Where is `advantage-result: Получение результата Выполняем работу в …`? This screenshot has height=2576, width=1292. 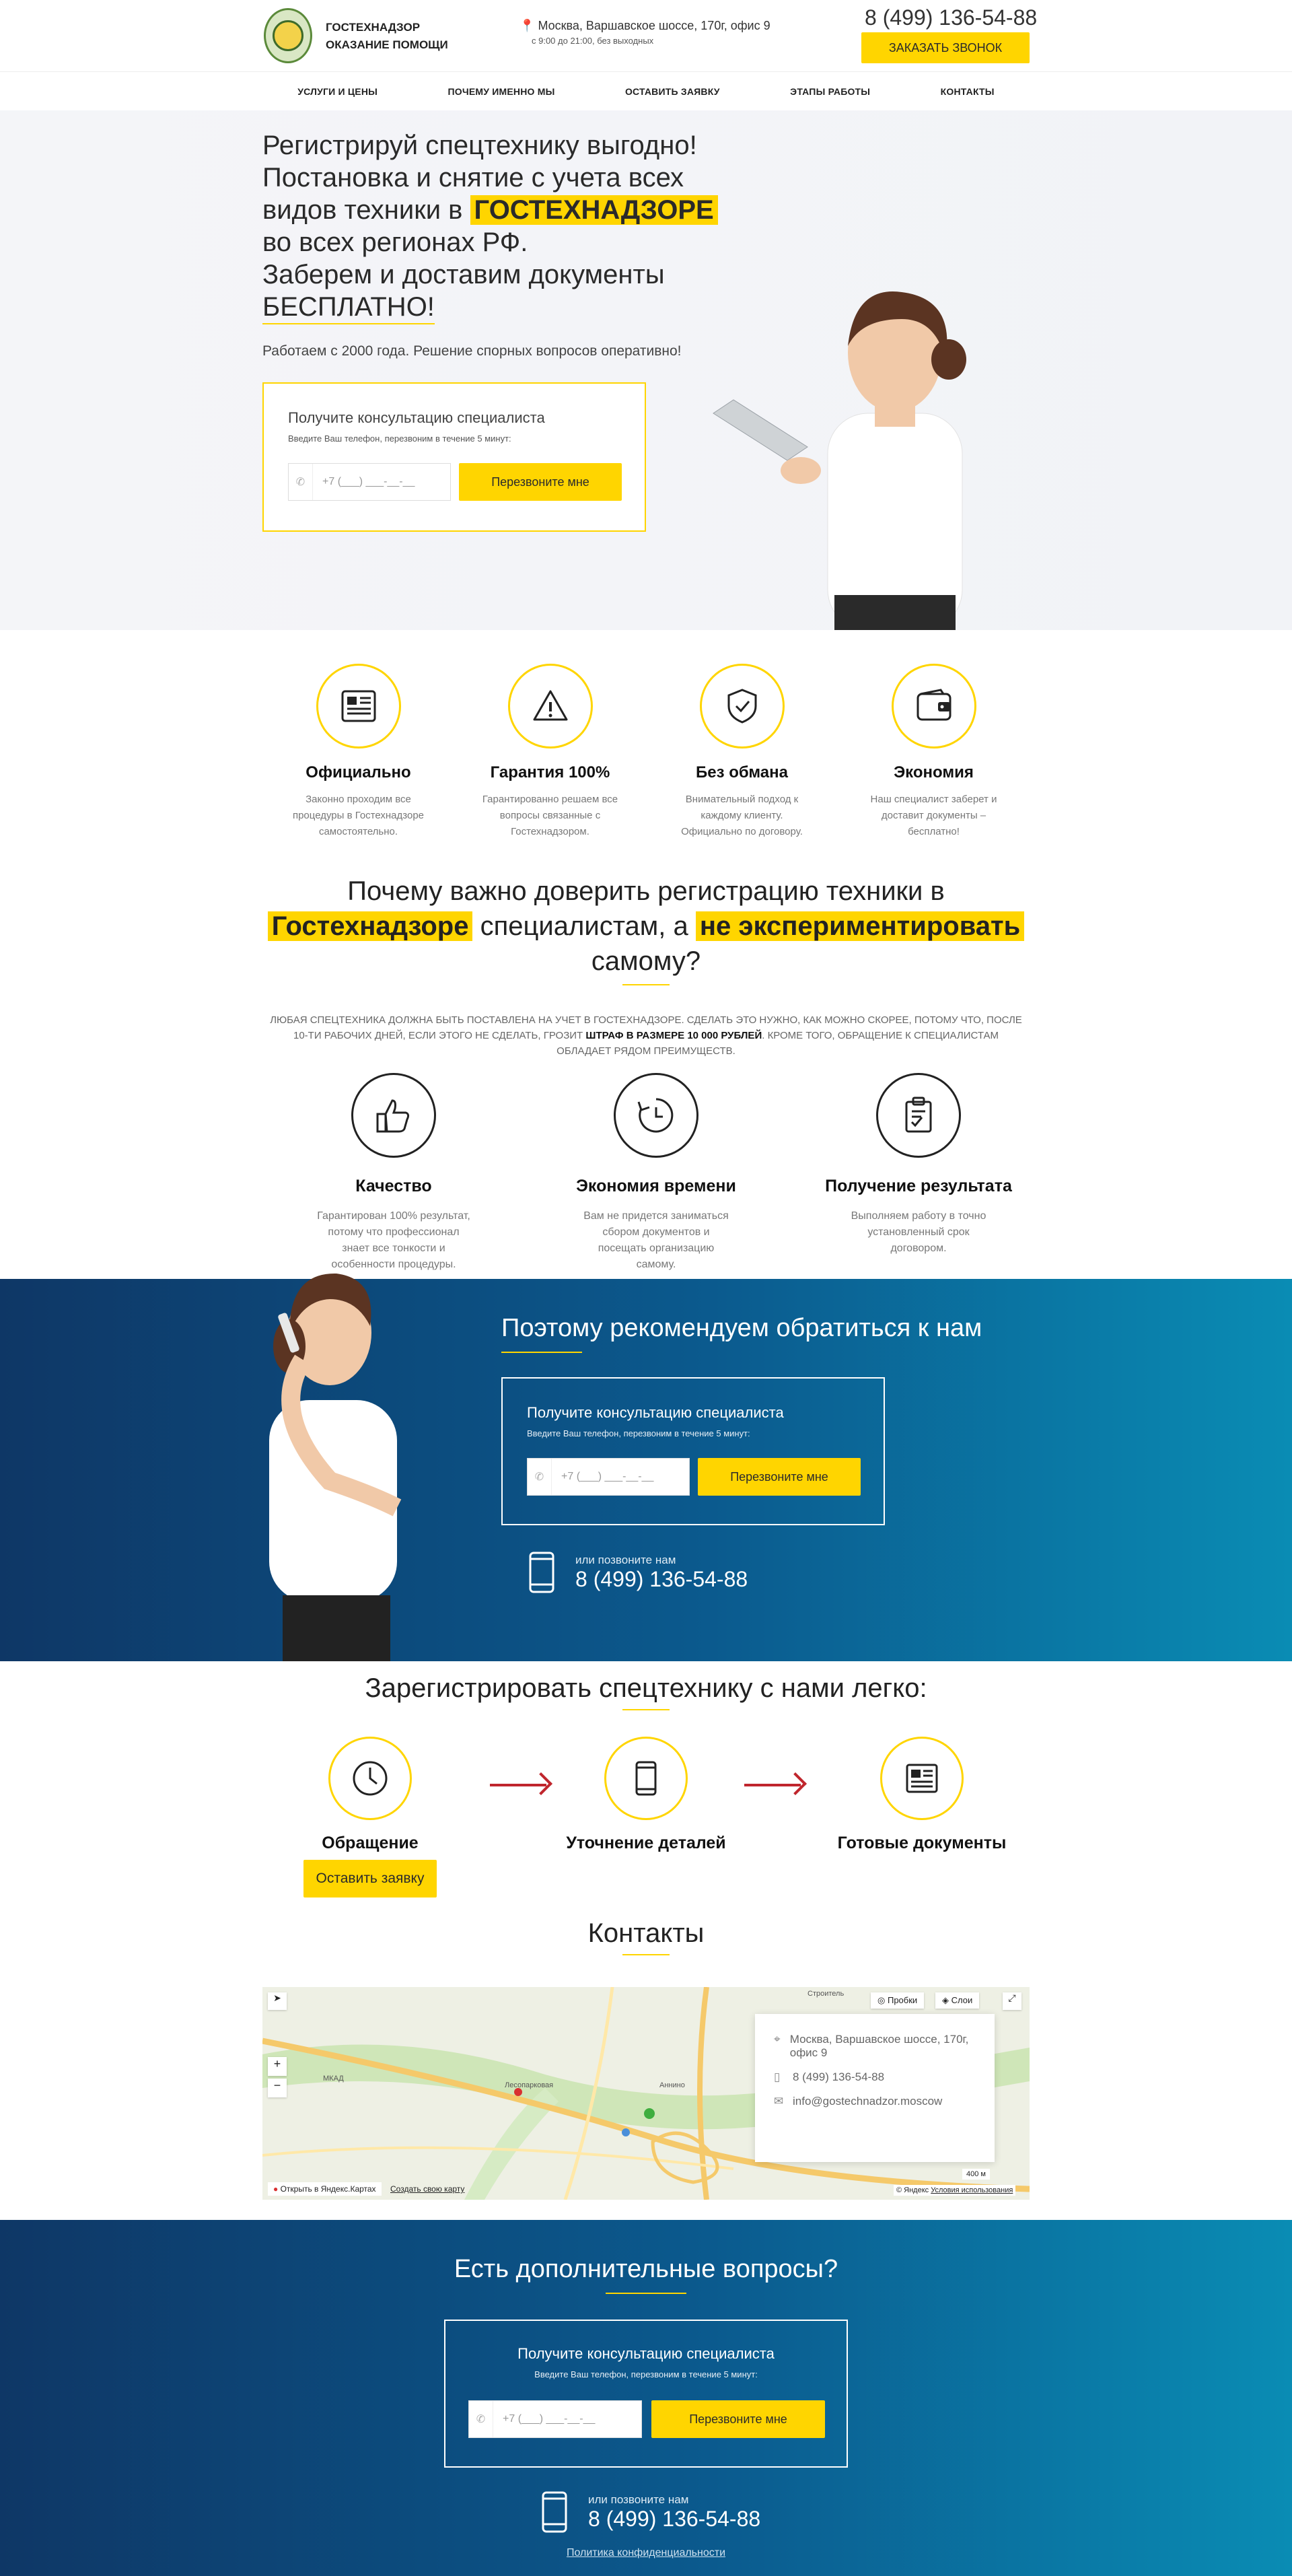
advantage-result: Получение результата Выполняем работу в … is located at coordinates (919, 1173).